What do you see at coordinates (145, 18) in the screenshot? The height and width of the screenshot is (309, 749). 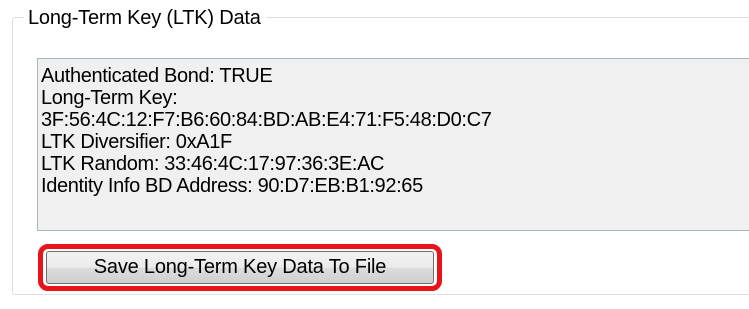 I see `groupbox-title: Long-Term Key (LTK) Data` at bounding box center [145, 18].